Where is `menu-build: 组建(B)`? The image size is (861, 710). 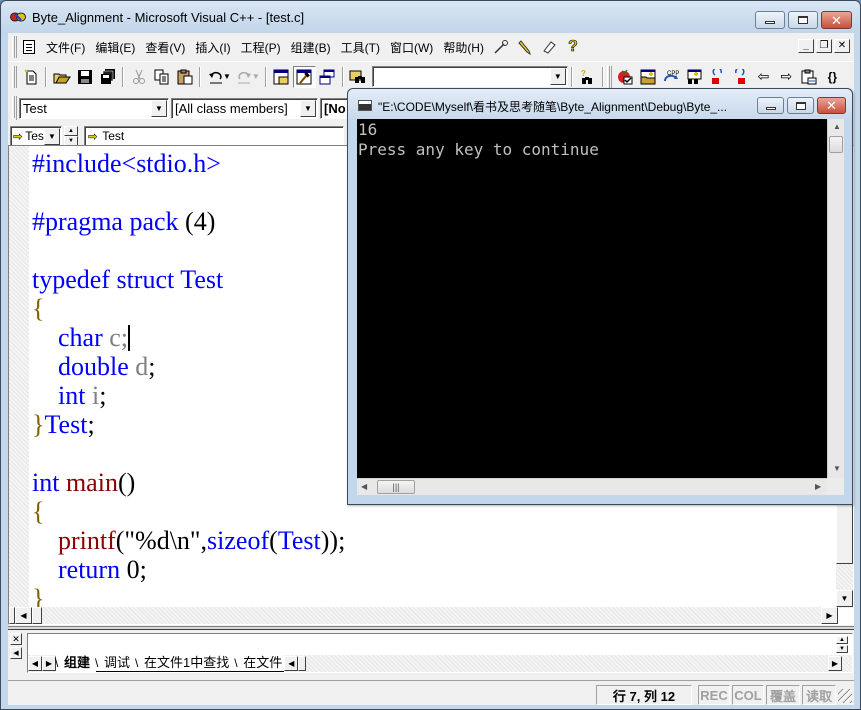
menu-build: 组建(B) is located at coordinates (311, 47).